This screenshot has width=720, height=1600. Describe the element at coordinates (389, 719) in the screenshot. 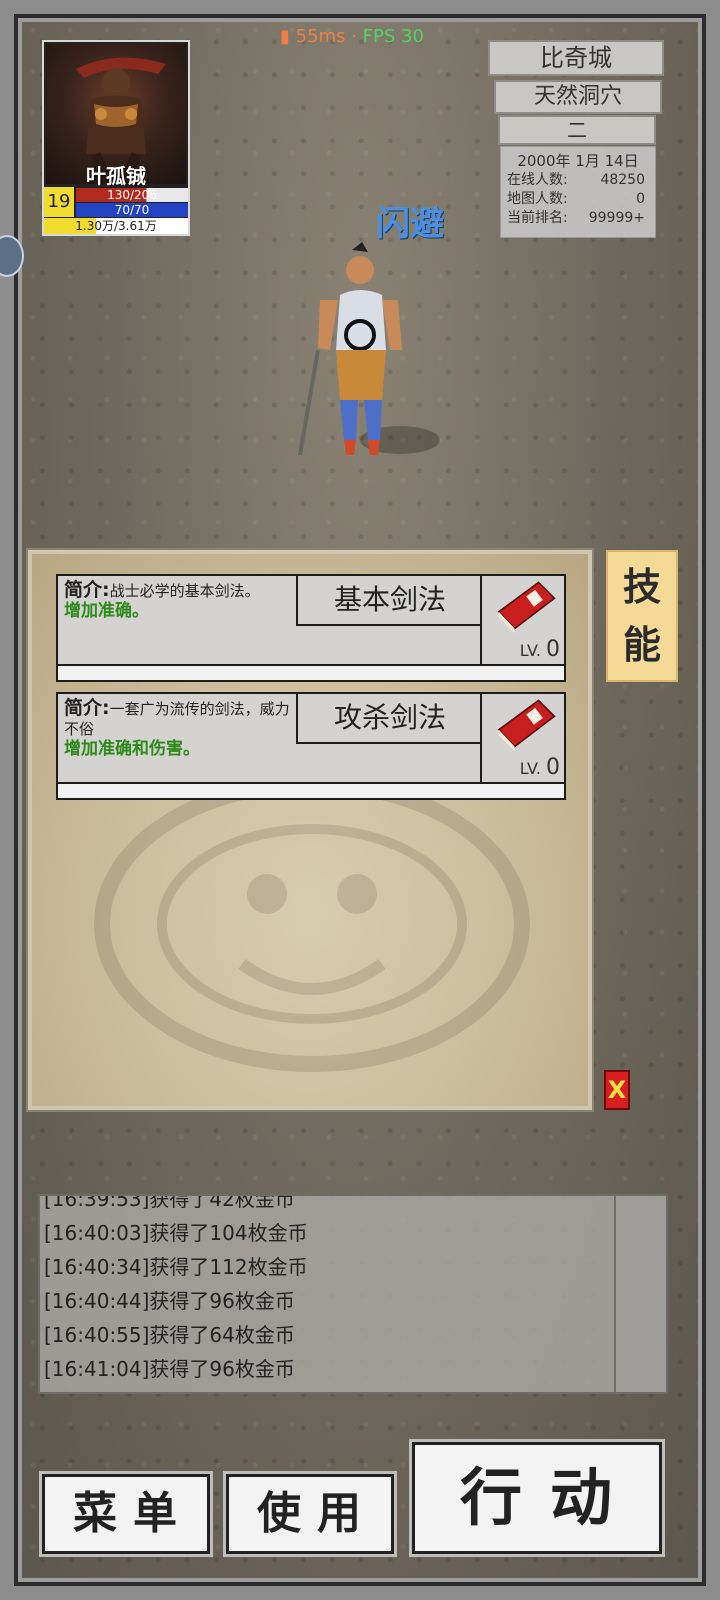

I see `skill-name: 攻杀剑法` at that location.